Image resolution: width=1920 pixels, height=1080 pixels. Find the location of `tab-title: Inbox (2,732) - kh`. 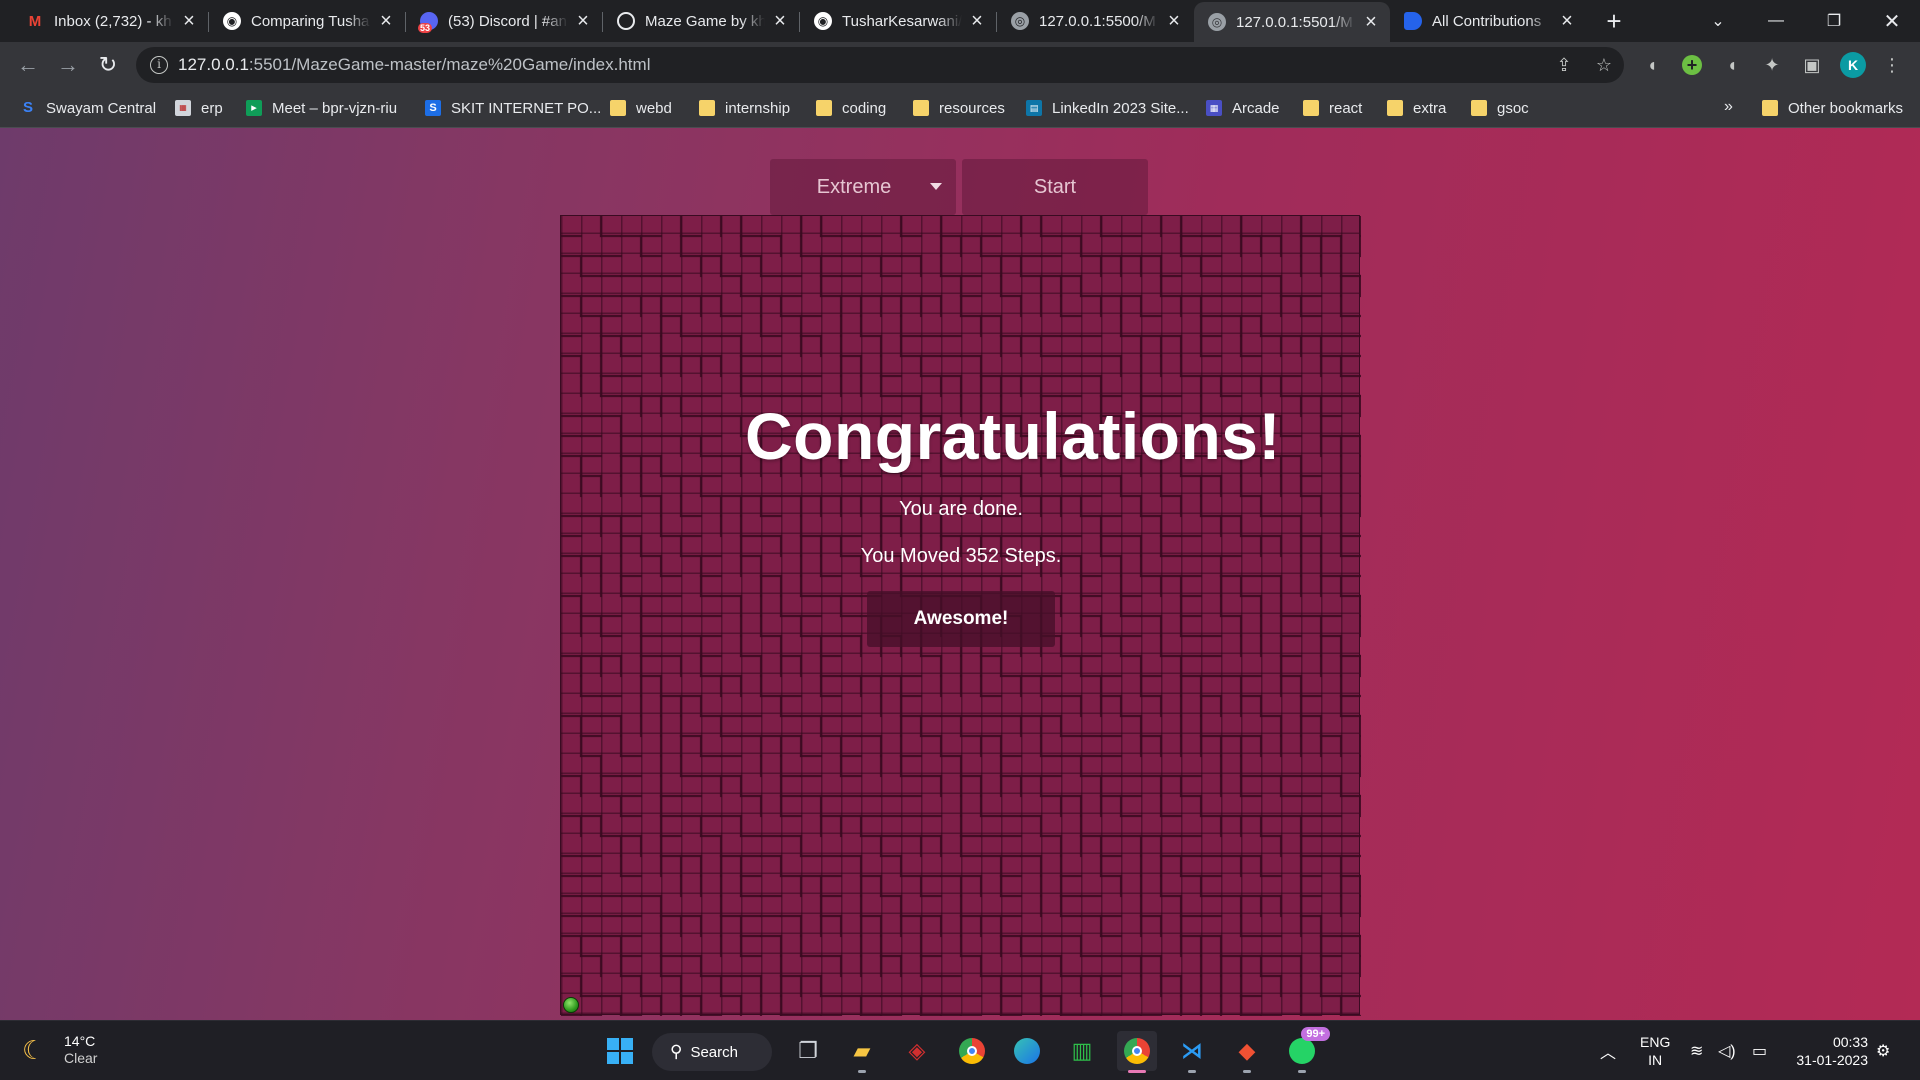

tab-title: Inbox (2,732) - kh is located at coordinates (113, 21).